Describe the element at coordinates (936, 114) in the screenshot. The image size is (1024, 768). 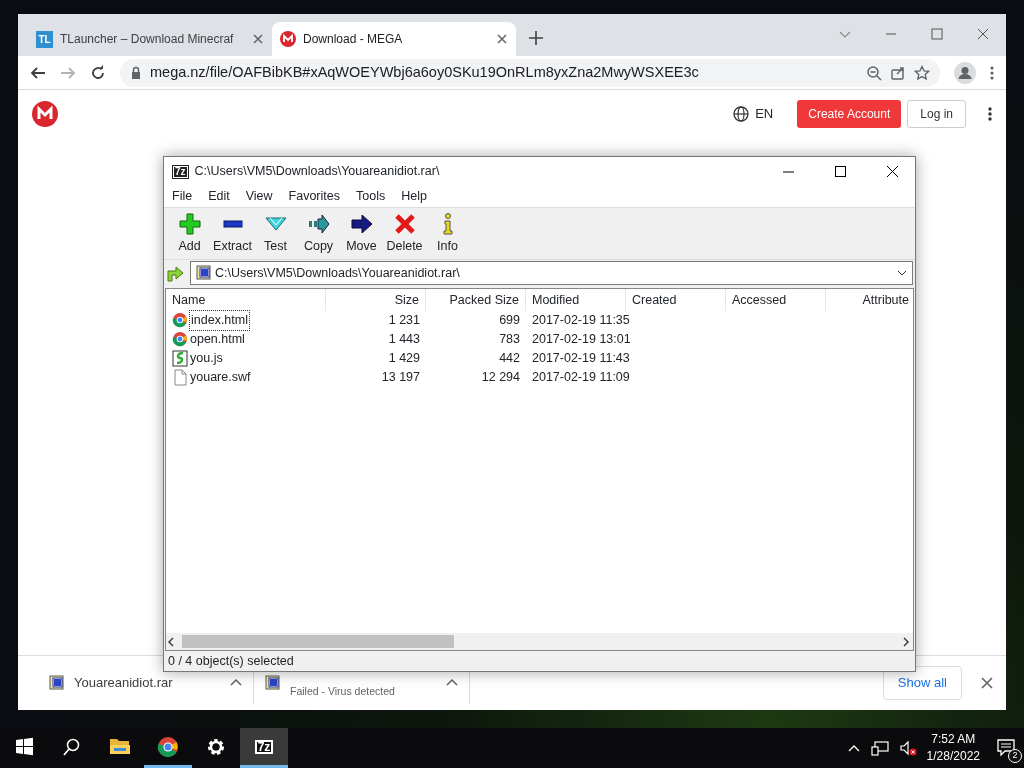
I see `login-button: Log in` at that location.